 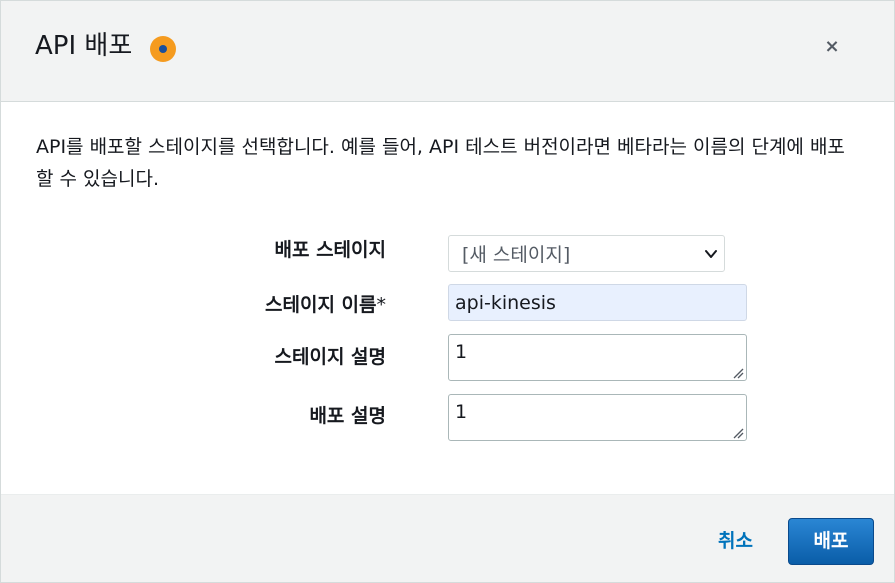 I want to click on stage-description-textarea: 1, so click(x=597, y=357).